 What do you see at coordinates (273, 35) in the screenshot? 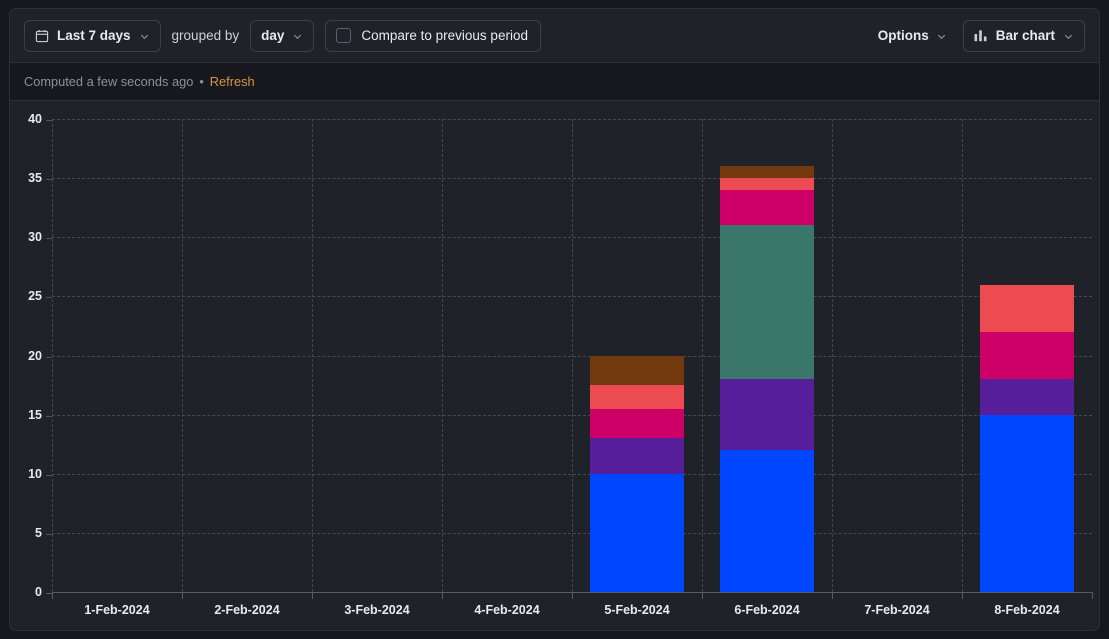
I see `group-by-value: day` at bounding box center [273, 35].